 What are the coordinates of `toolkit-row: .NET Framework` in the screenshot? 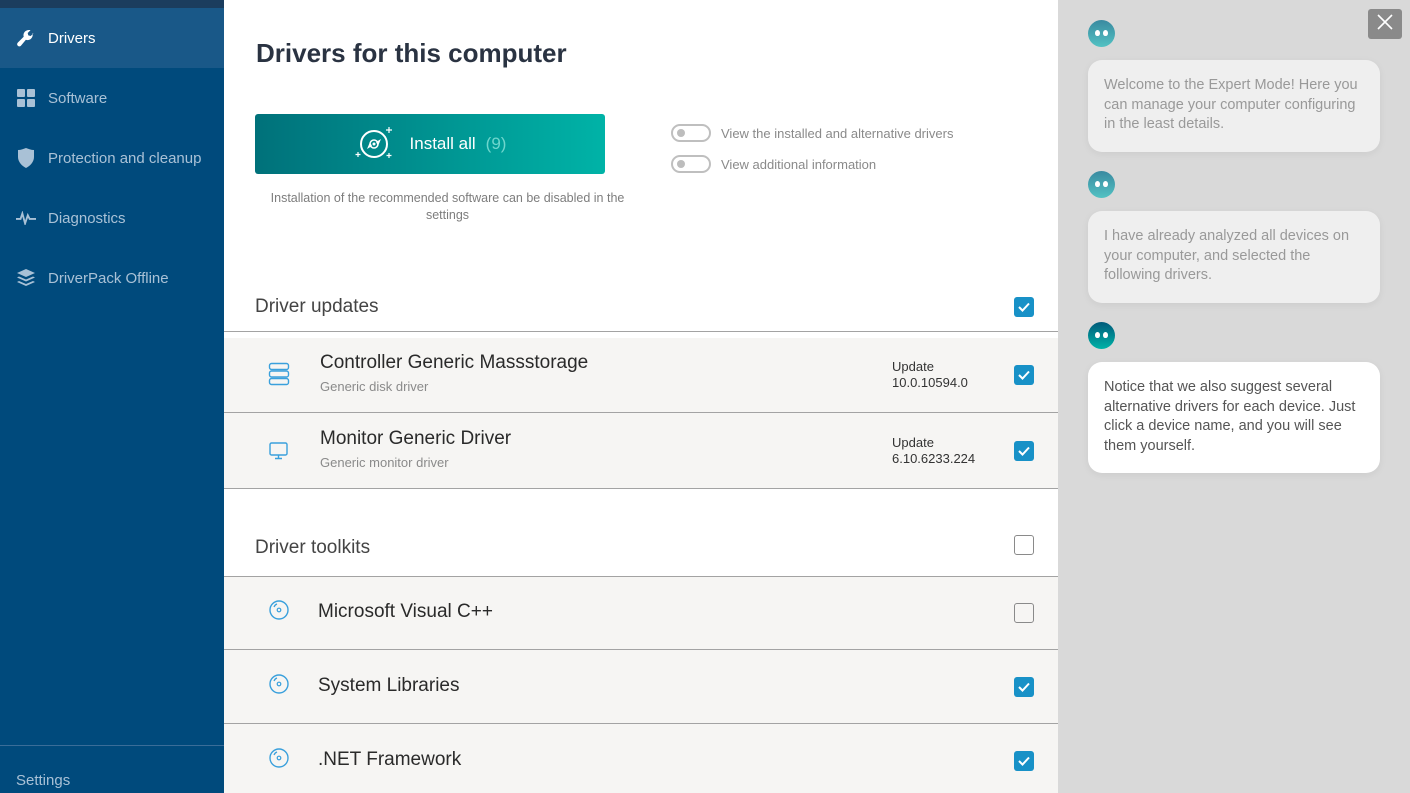 It's located at (641, 758).